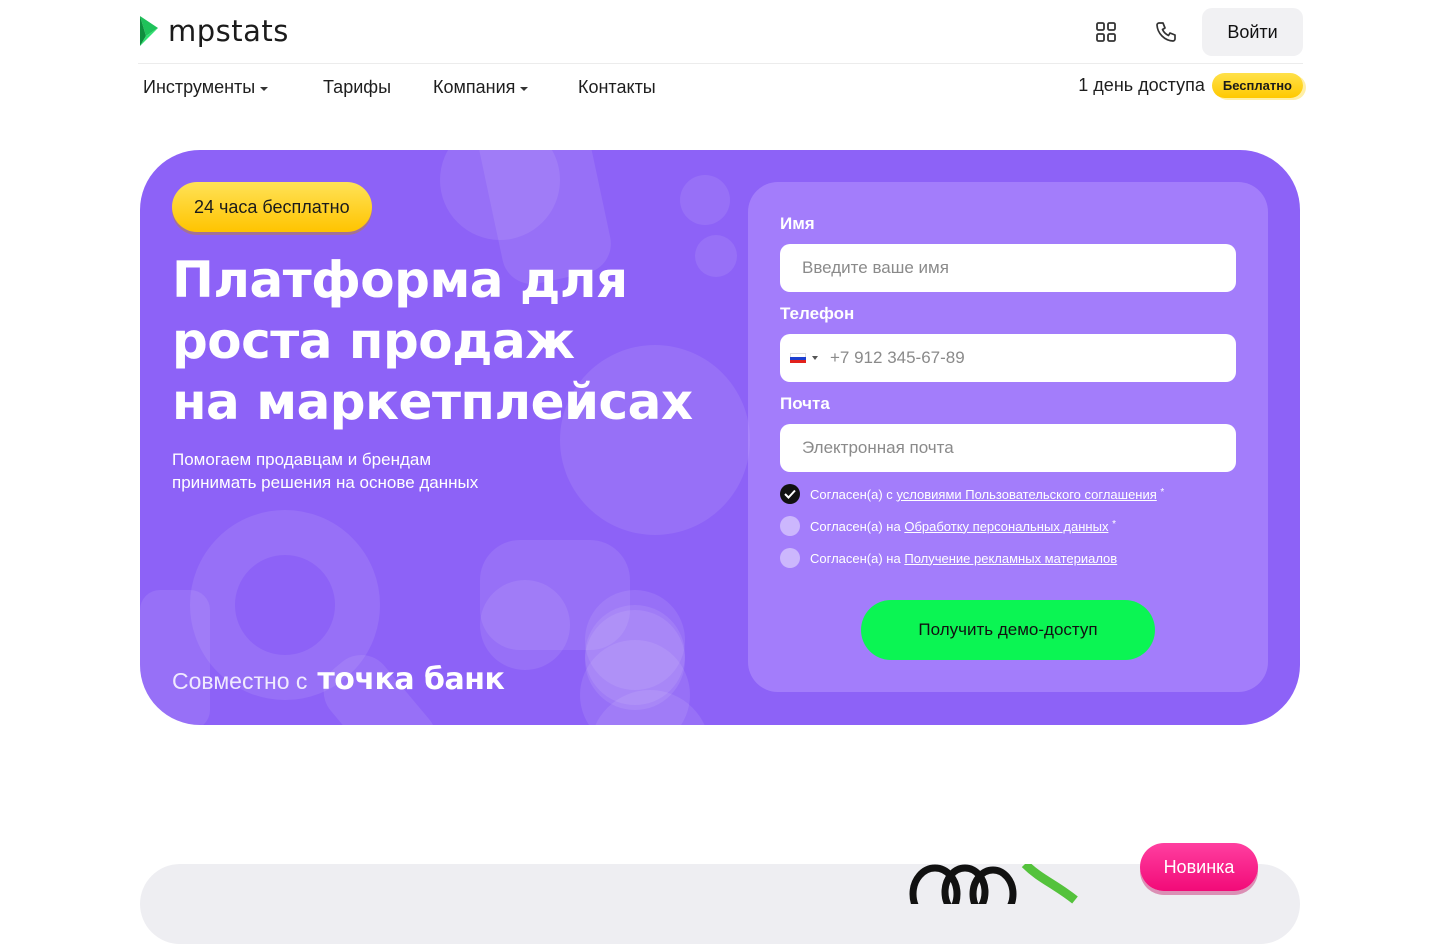  What do you see at coordinates (817, 313) in the screenshot?
I see `phone-label: Телефон` at bounding box center [817, 313].